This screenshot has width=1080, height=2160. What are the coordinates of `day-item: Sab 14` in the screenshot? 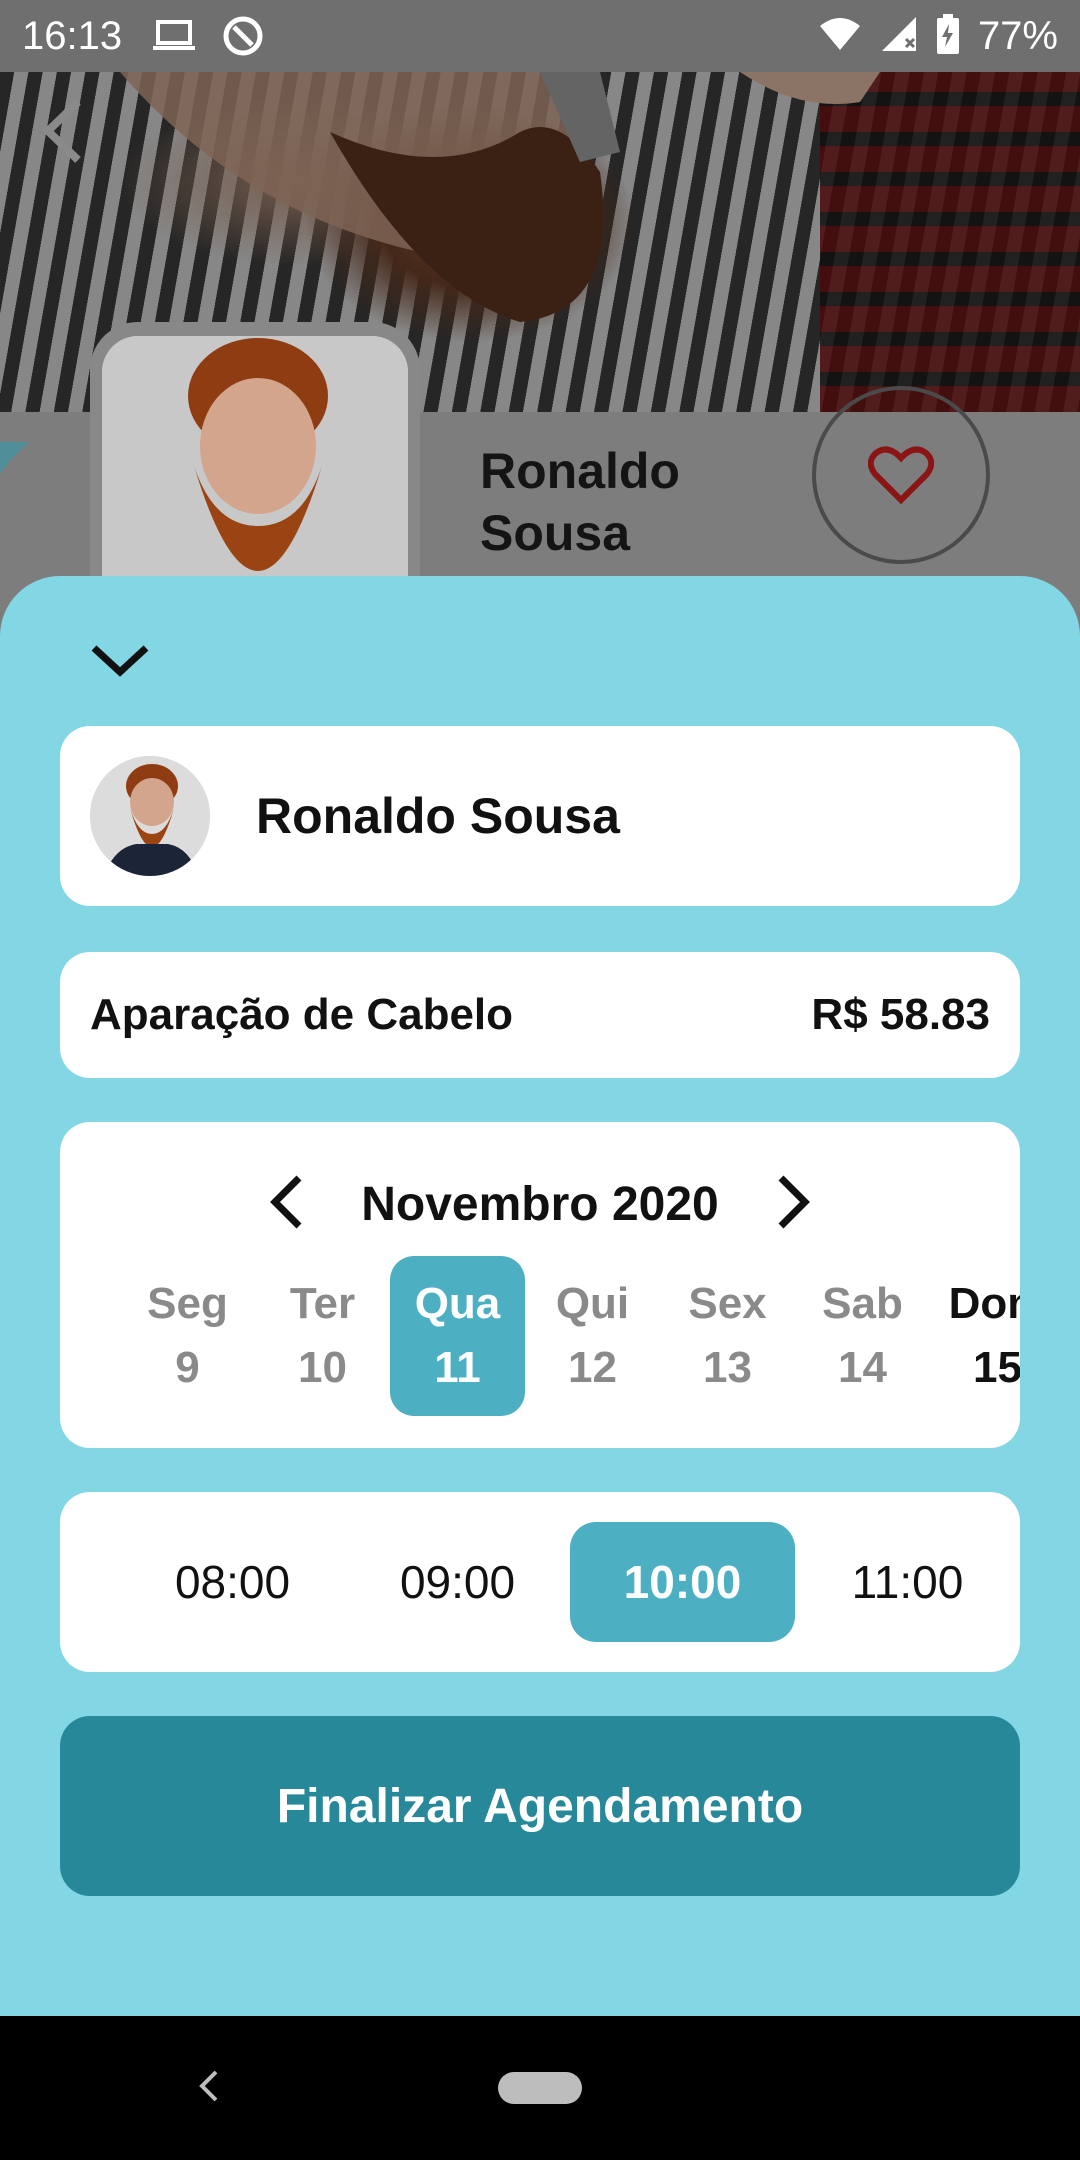 It's located at (862, 1336).